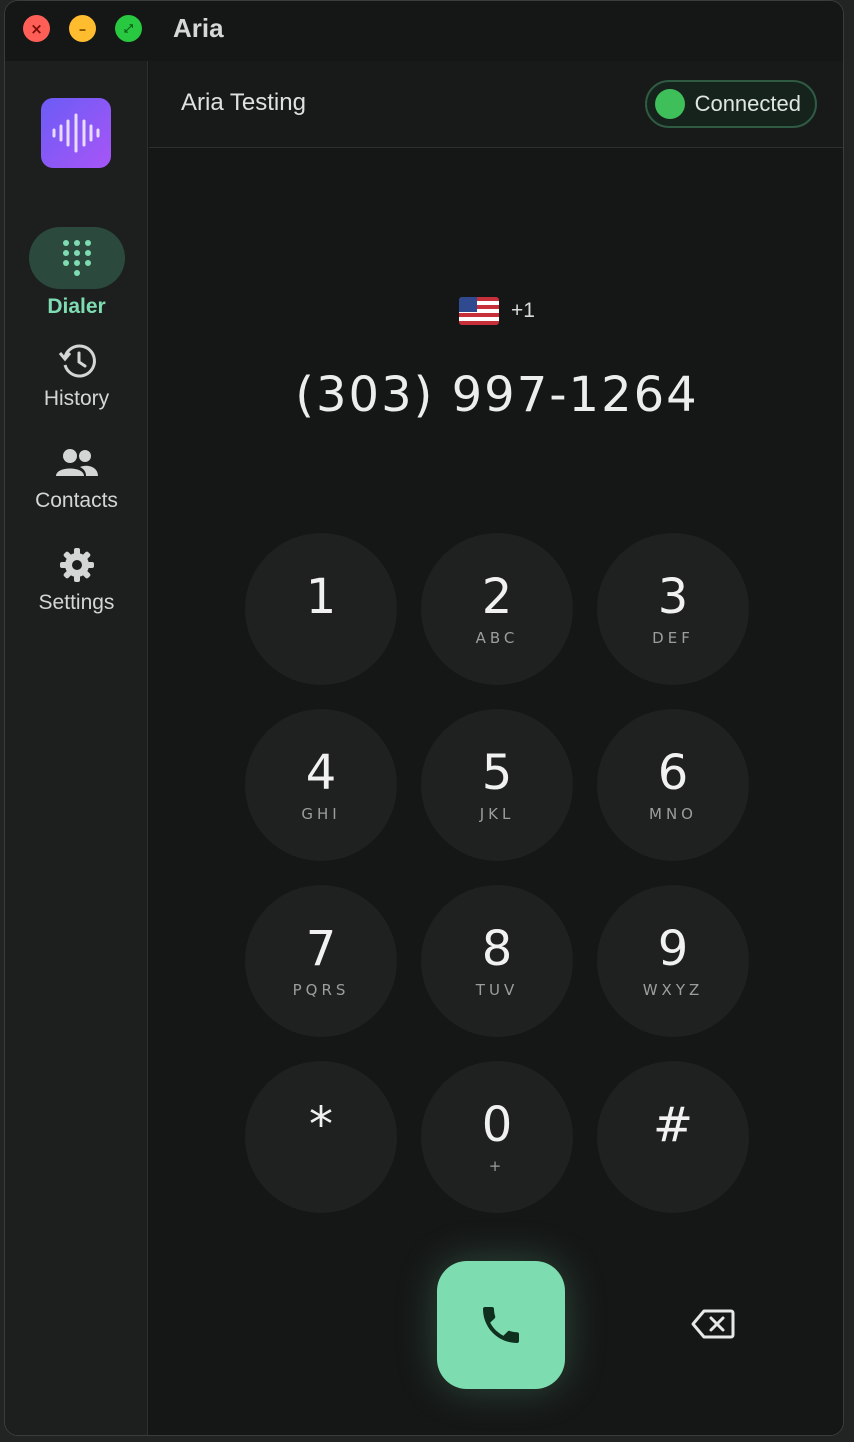 This screenshot has height=1442, width=854. I want to click on key-digit: 7, so click(321, 949).